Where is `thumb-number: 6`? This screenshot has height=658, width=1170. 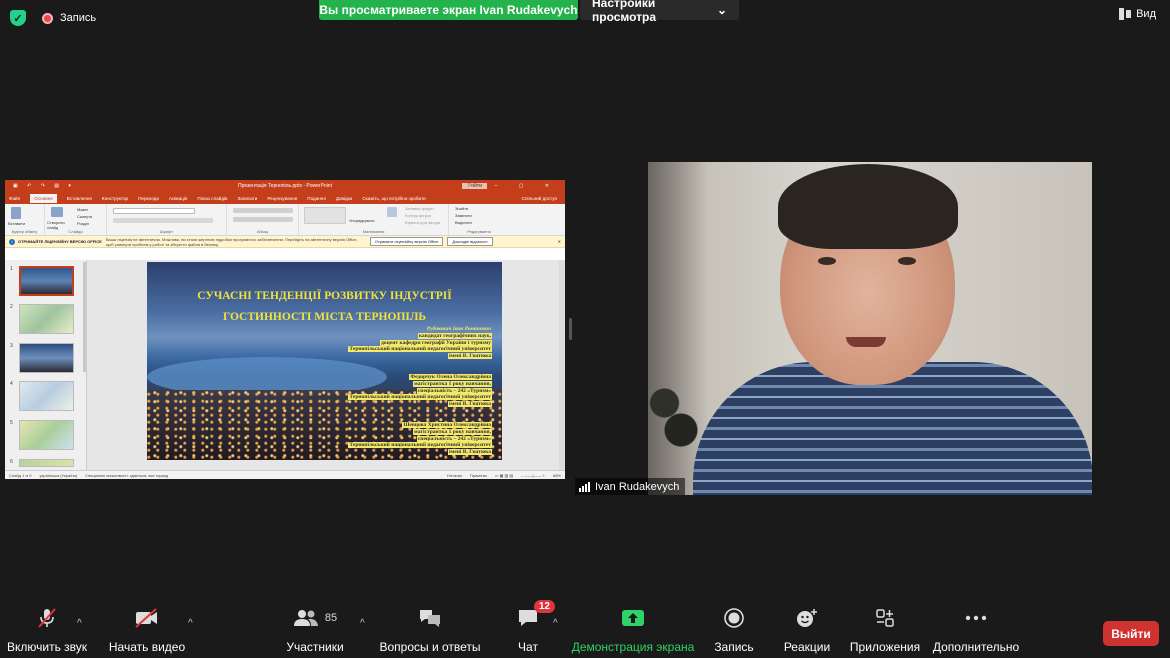 thumb-number: 6 is located at coordinates (11, 462).